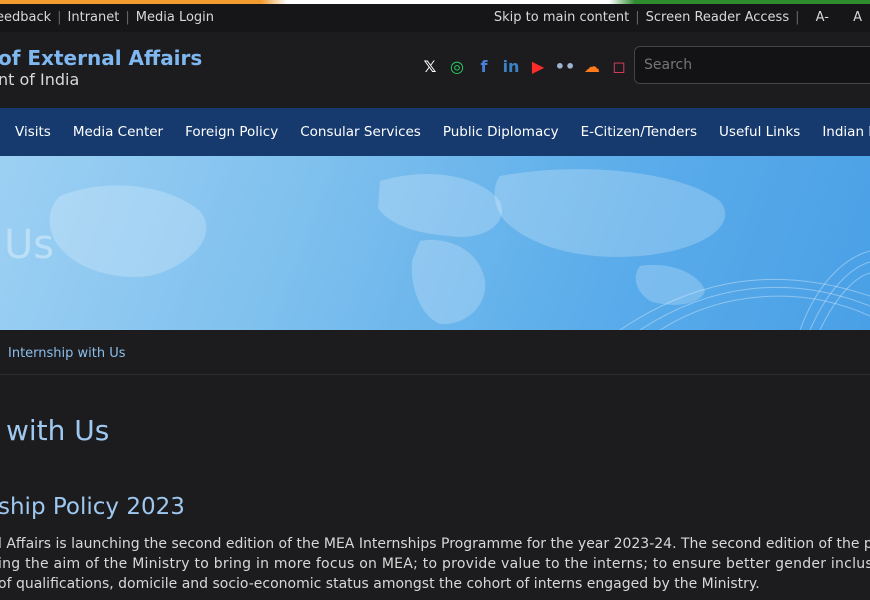 This screenshot has height=600, width=870. What do you see at coordinates (524, 66) in the screenshot?
I see `social-links: 𝕏 ◎ f in ▶ •• ☁ ◻` at bounding box center [524, 66].